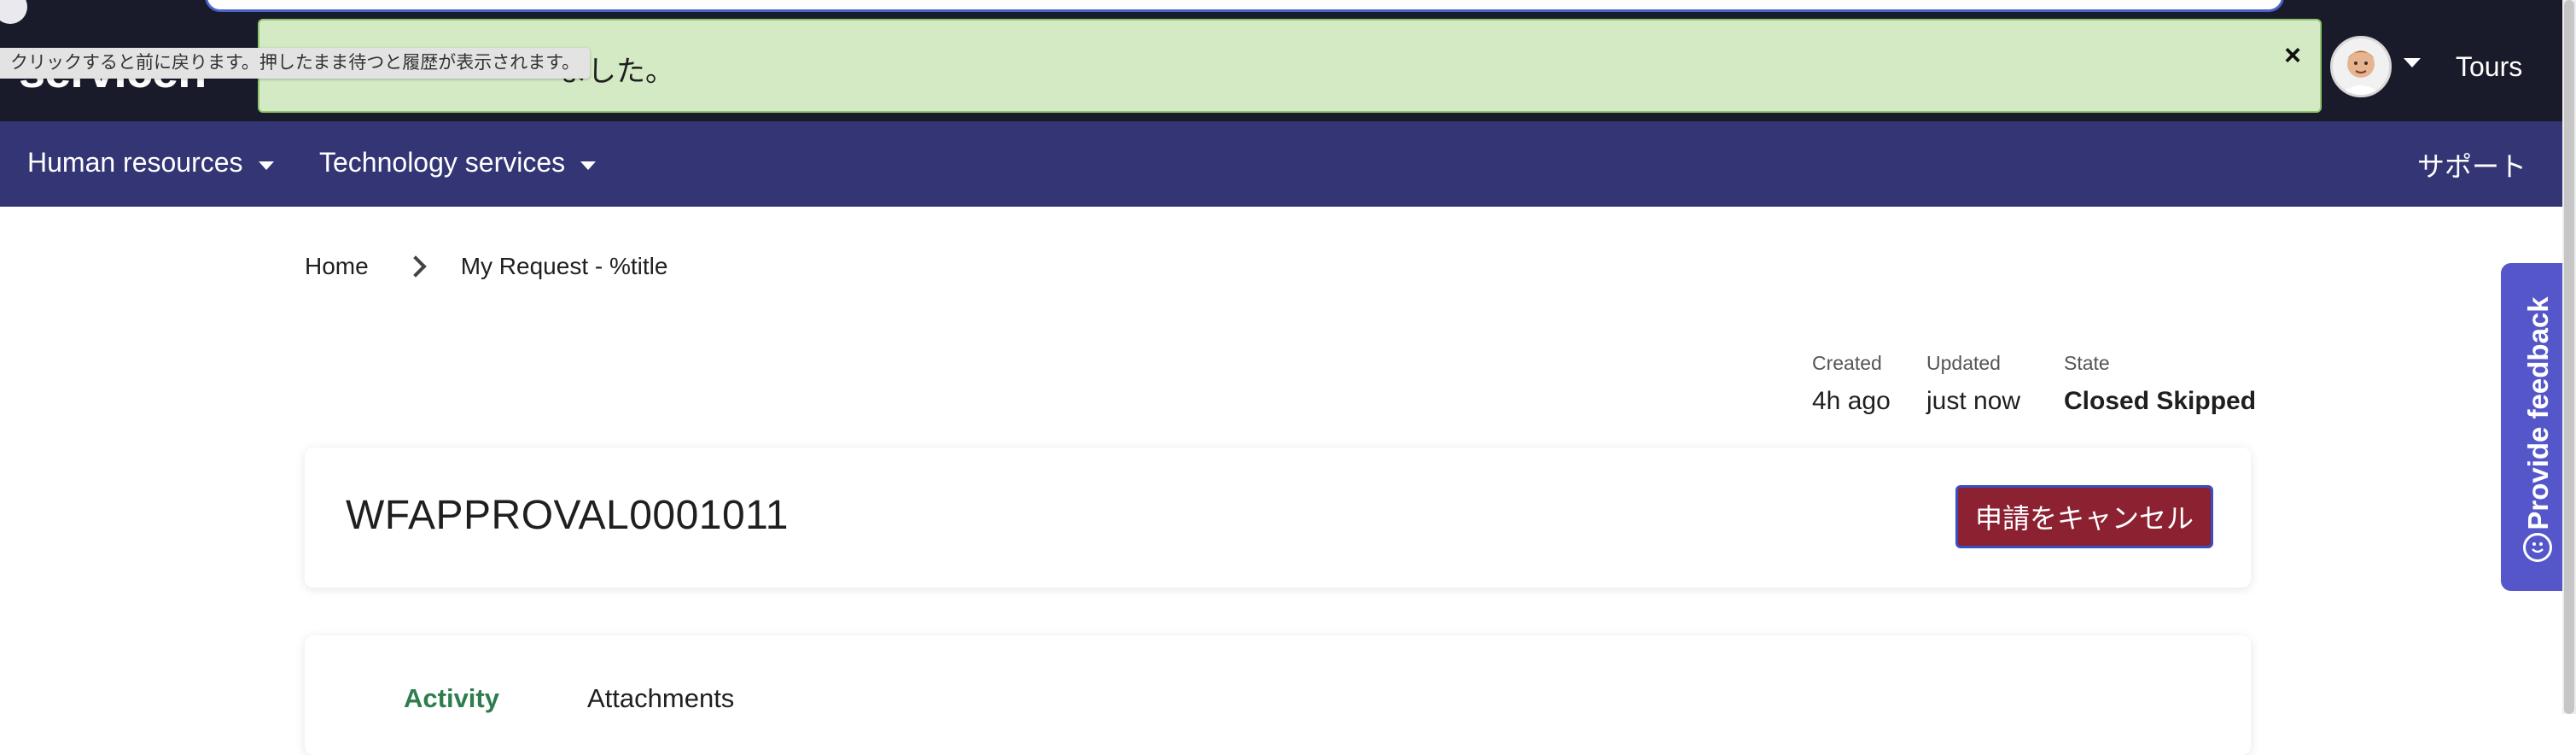  What do you see at coordinates (2538, 413) in the screenshot?
I see `feedback-label: Provide feedback` at bounding box center [2538, 413].